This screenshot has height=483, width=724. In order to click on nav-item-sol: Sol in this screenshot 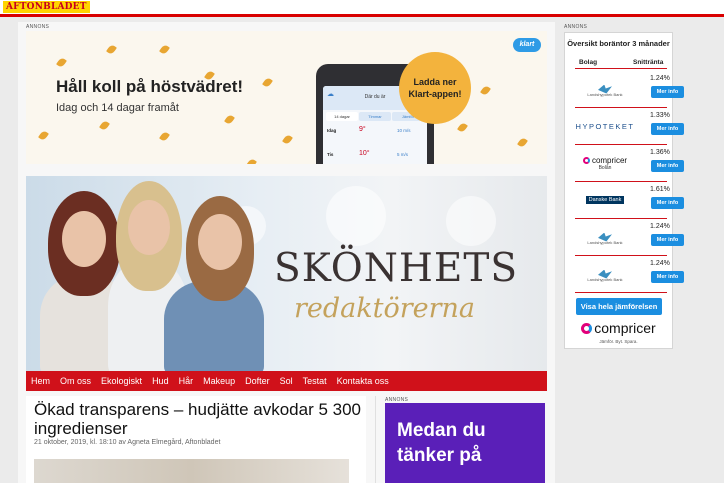, I will do `click(286, 381)`.